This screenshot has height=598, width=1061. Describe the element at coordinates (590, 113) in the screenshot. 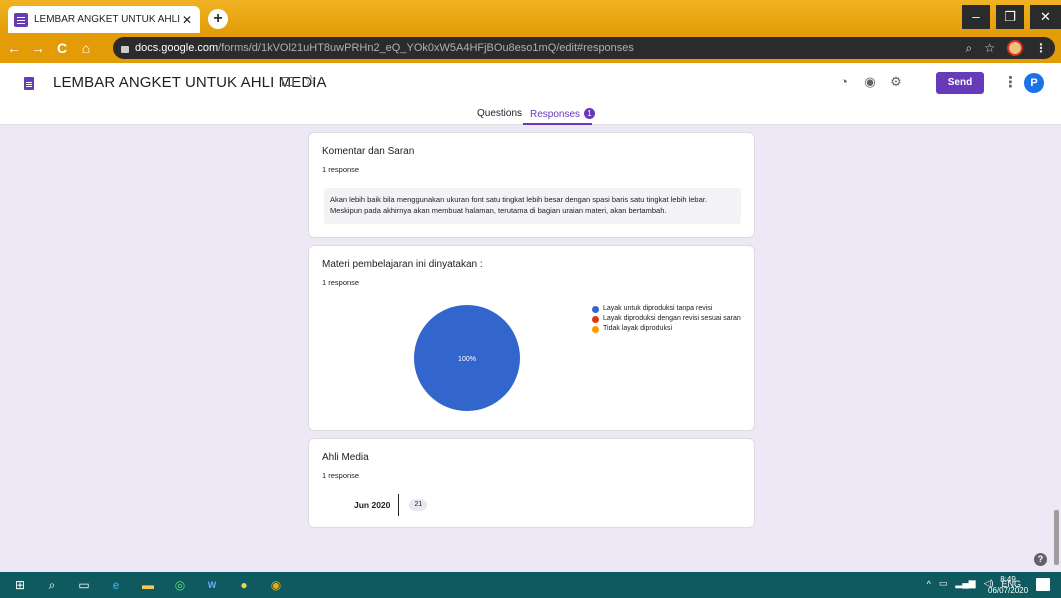

I see `responses-count-badge: 1` at that location.